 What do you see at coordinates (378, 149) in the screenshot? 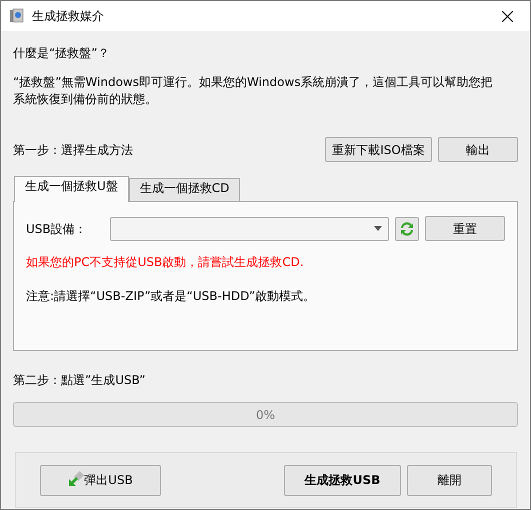
I see `action-button: 重新下載ISO檔案` at bounding box center [378, 149].